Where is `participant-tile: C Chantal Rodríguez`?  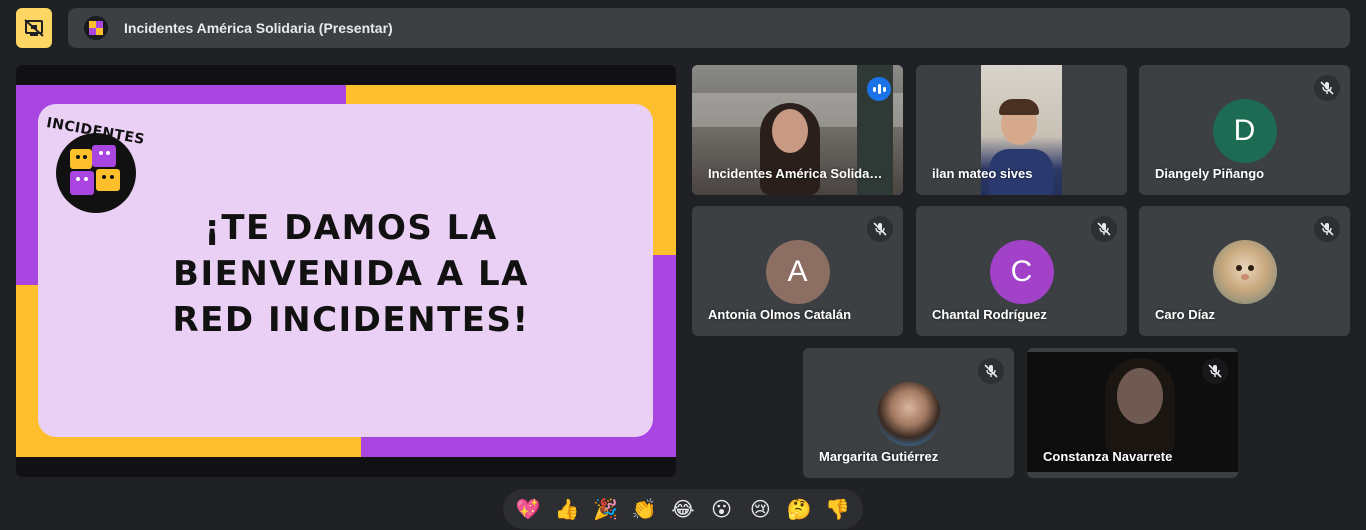
participant-tile: C Chantal Rodríguez is located at coordinates (1021, 271).